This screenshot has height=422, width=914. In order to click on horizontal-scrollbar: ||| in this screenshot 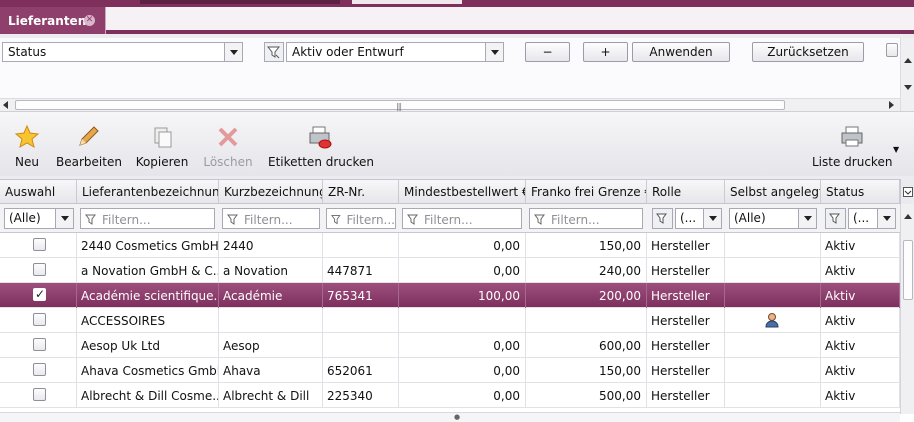, I will do `click(450, 104)`.